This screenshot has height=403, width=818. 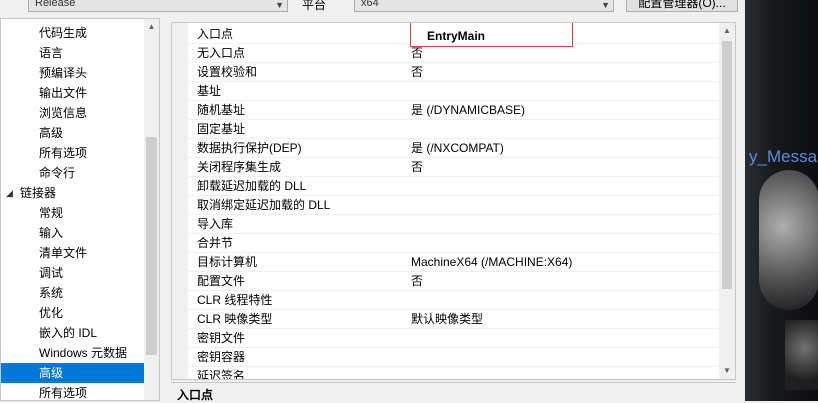 What do you see at coordinates (9, 193) in the screenshot?
I see `expand-arrow-icon: ◢` at bounding box center [9, 193].